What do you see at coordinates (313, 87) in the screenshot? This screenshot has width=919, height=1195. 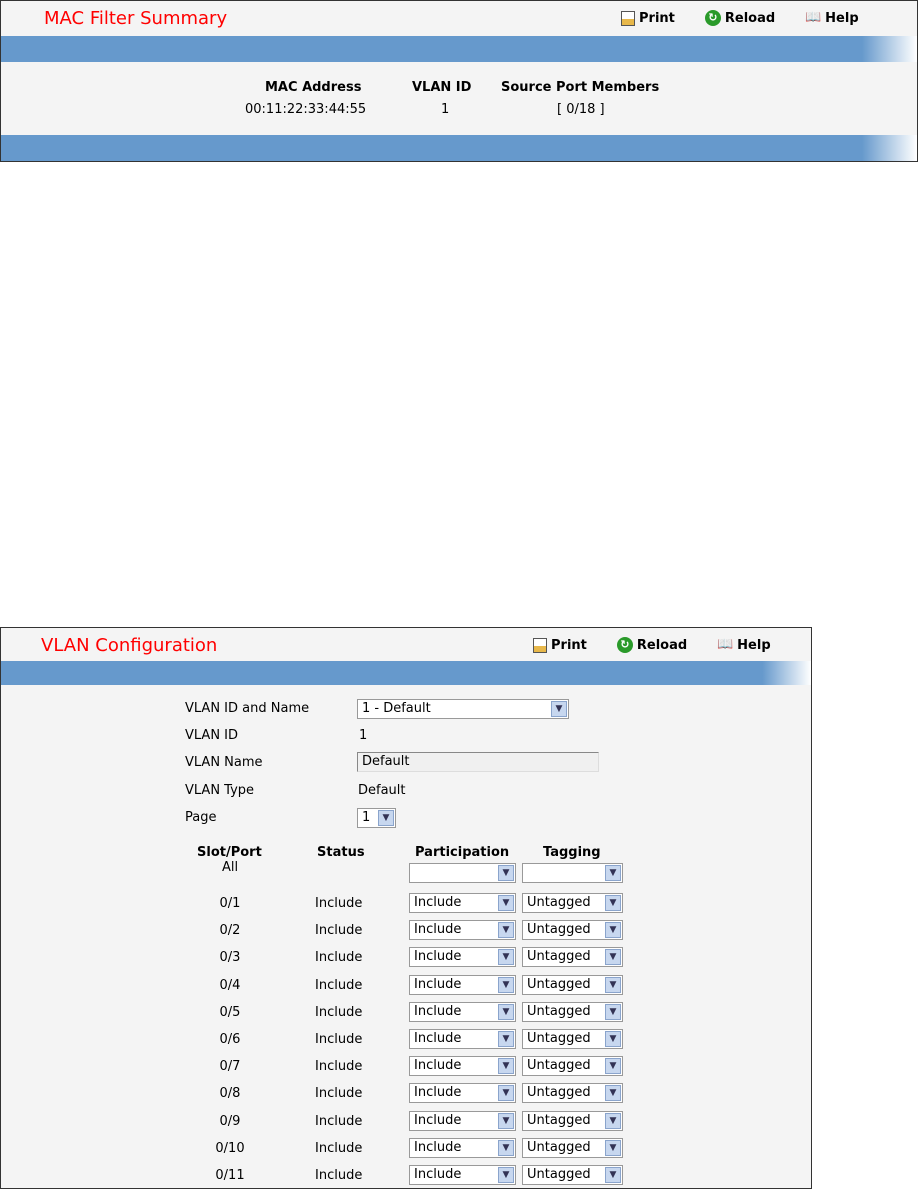 I see `col-mac-address: MAC Address` at bounding box center [313, 87].